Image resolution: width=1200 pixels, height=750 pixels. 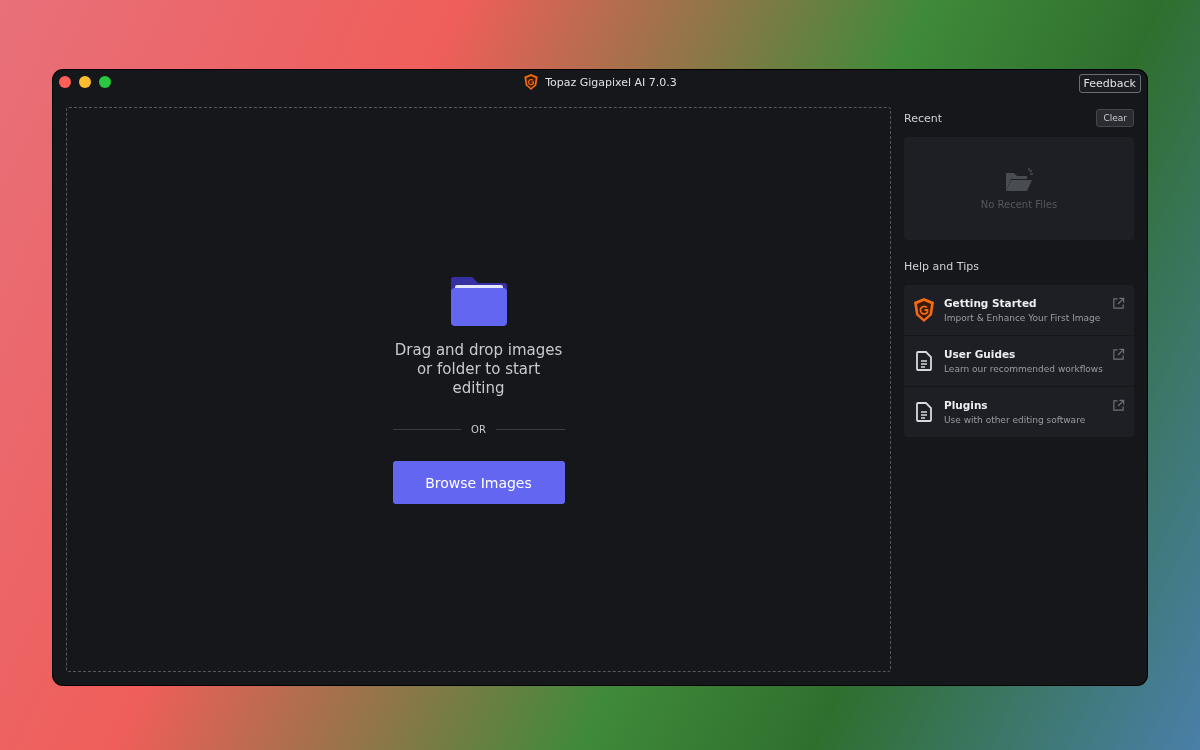 What do you see at coordinates (478, 369) in the screenshot?
I see `drop-instructions: Drag and drop images or folder to start editing` at bounding box center [478, 369].